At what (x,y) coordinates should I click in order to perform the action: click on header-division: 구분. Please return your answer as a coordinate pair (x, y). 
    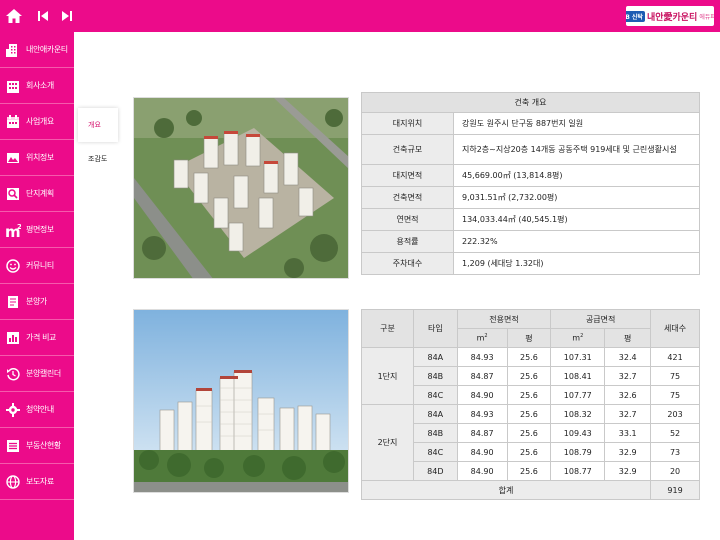
    Looking at the image, I should click on (387, 328).